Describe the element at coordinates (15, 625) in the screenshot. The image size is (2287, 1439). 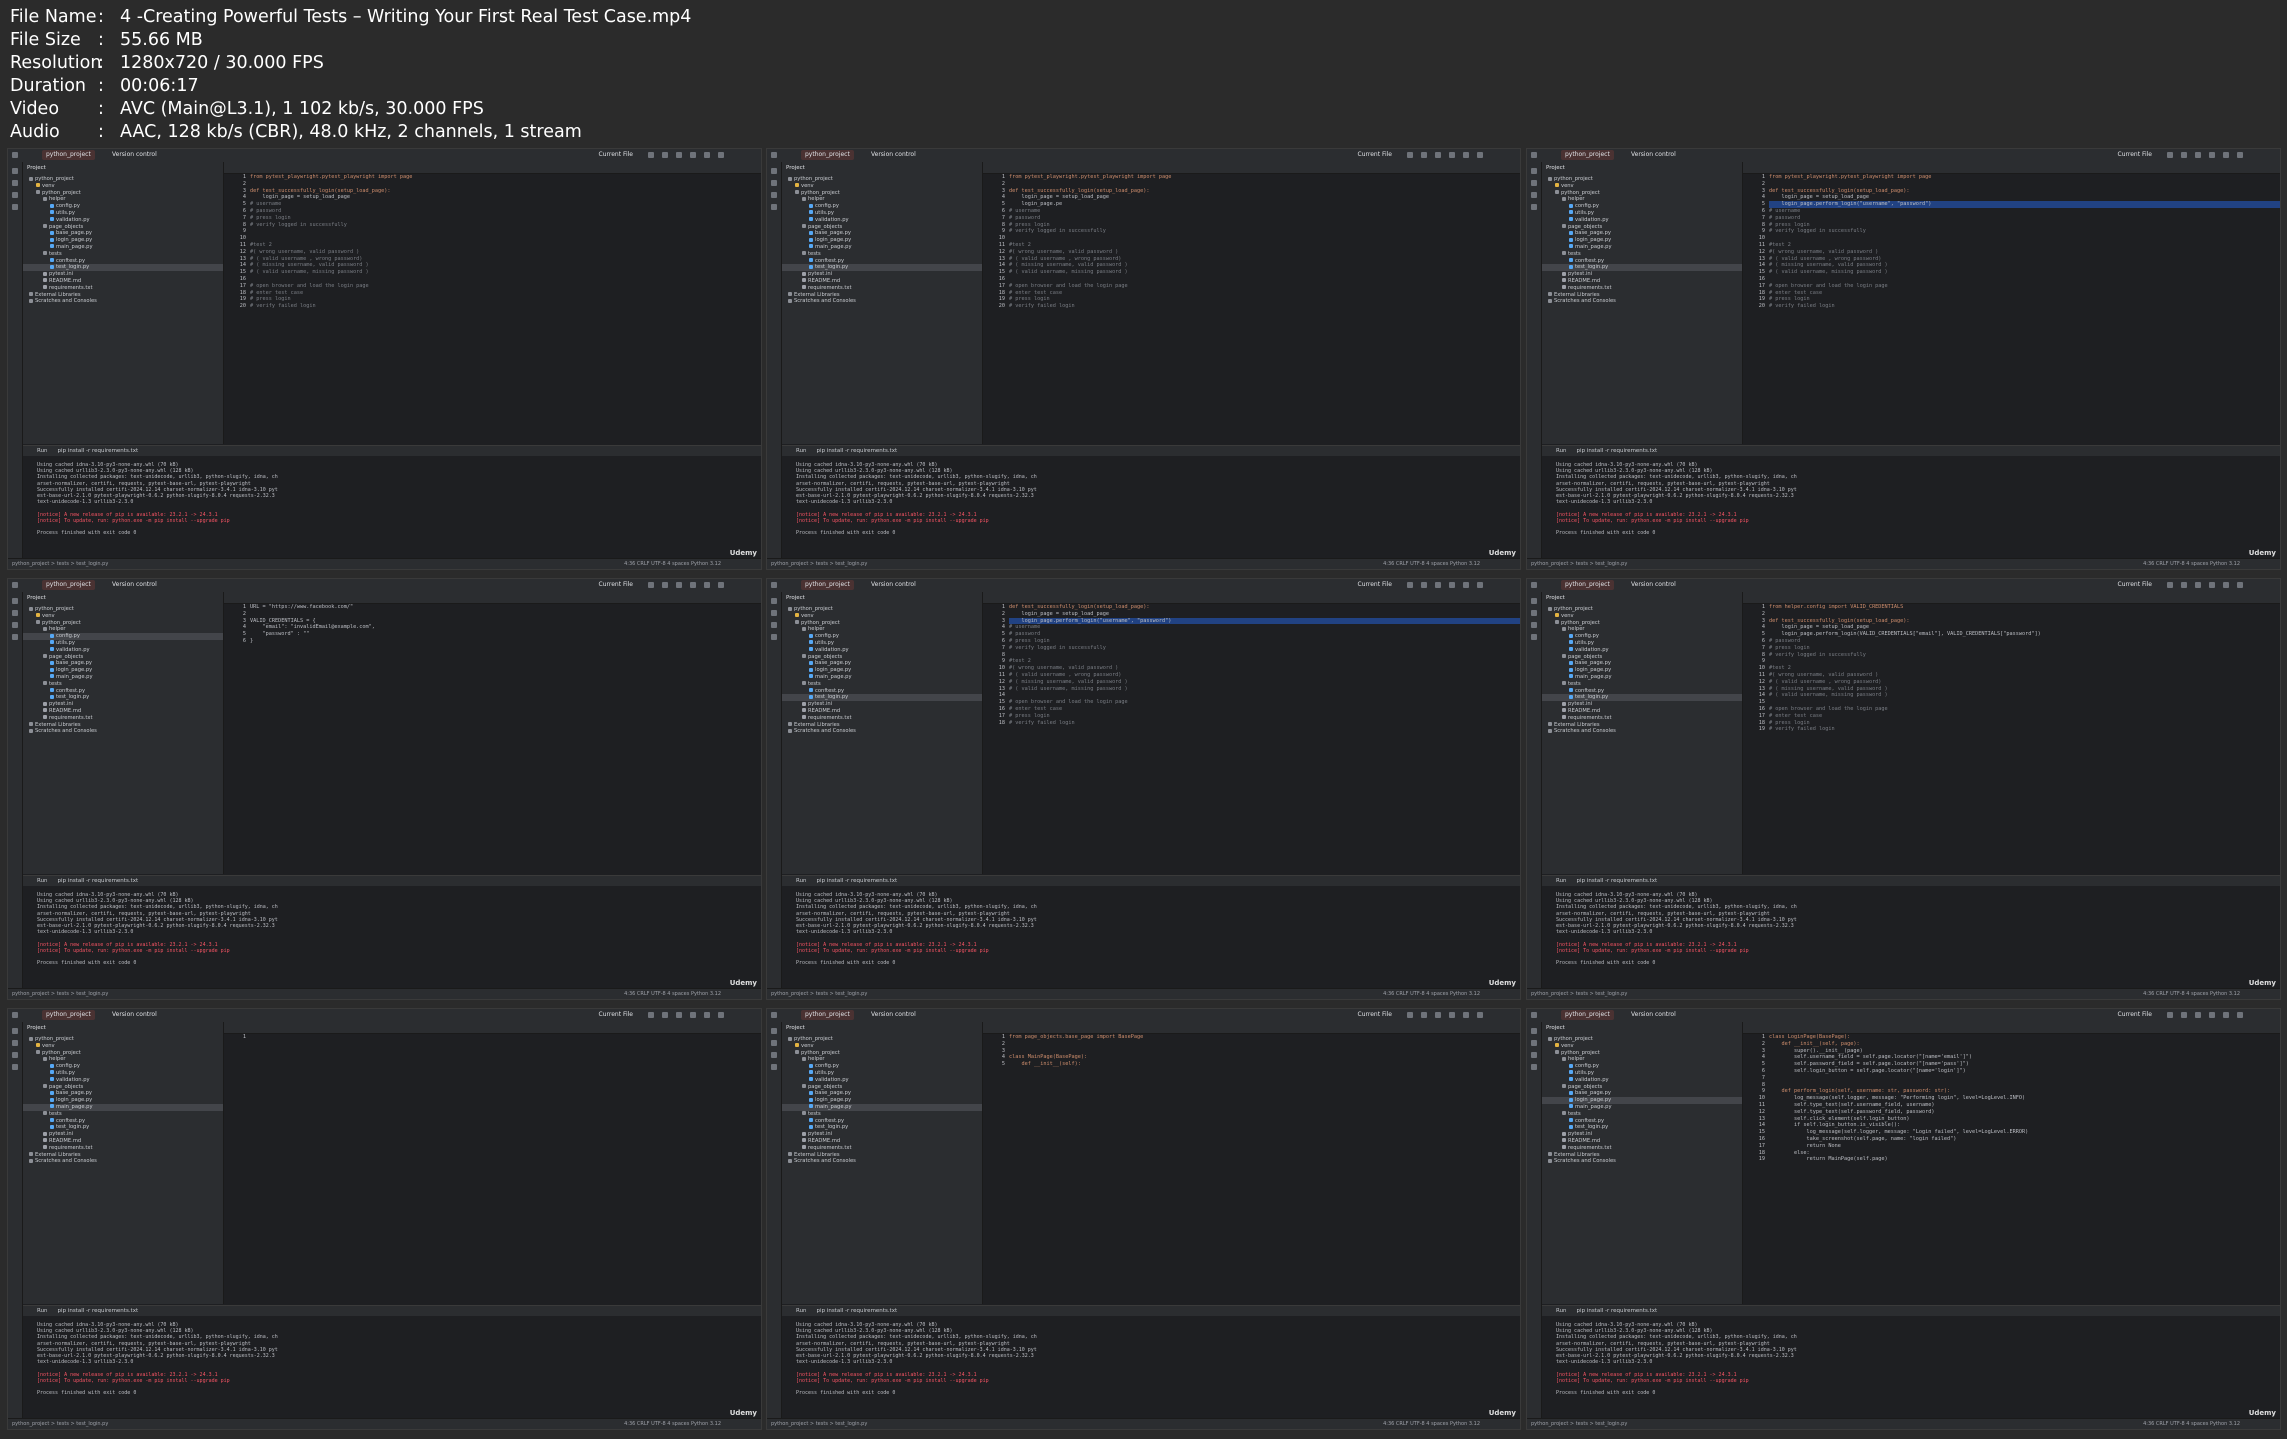
I see `structure-icon` at that location.